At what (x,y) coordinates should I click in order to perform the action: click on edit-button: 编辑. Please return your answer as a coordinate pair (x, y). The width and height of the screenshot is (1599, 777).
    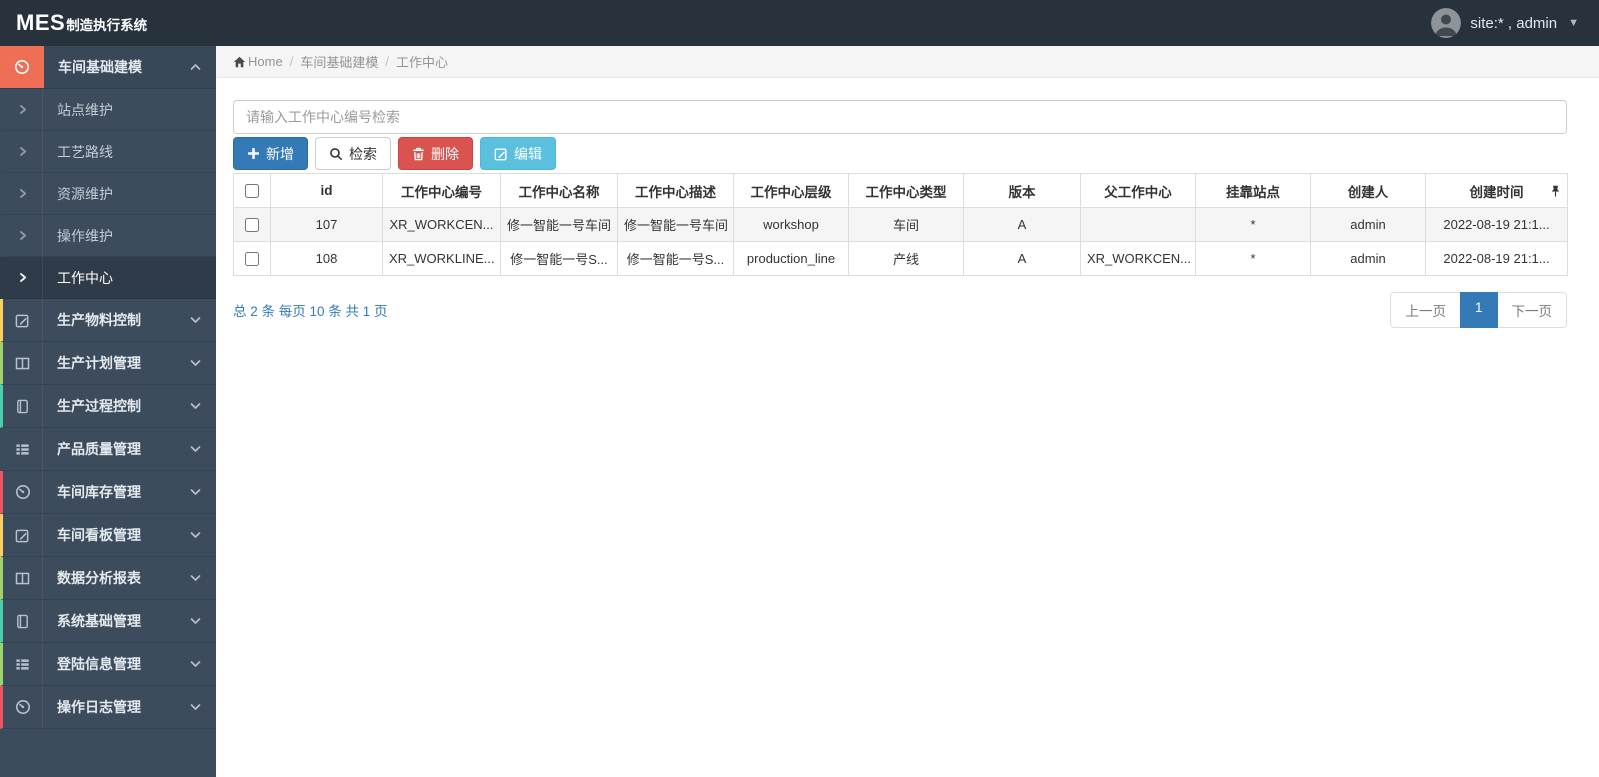
    Looking at the image, I should click on (518, 153).